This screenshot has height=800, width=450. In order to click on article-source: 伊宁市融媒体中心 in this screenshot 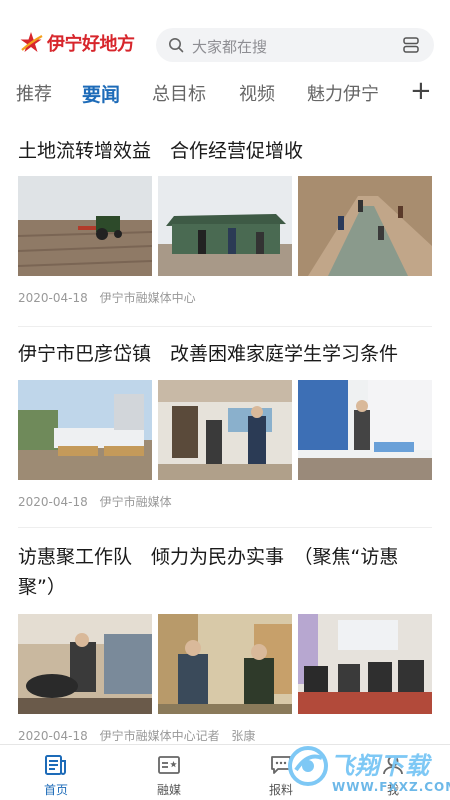, I will do `click(147, 298)`.